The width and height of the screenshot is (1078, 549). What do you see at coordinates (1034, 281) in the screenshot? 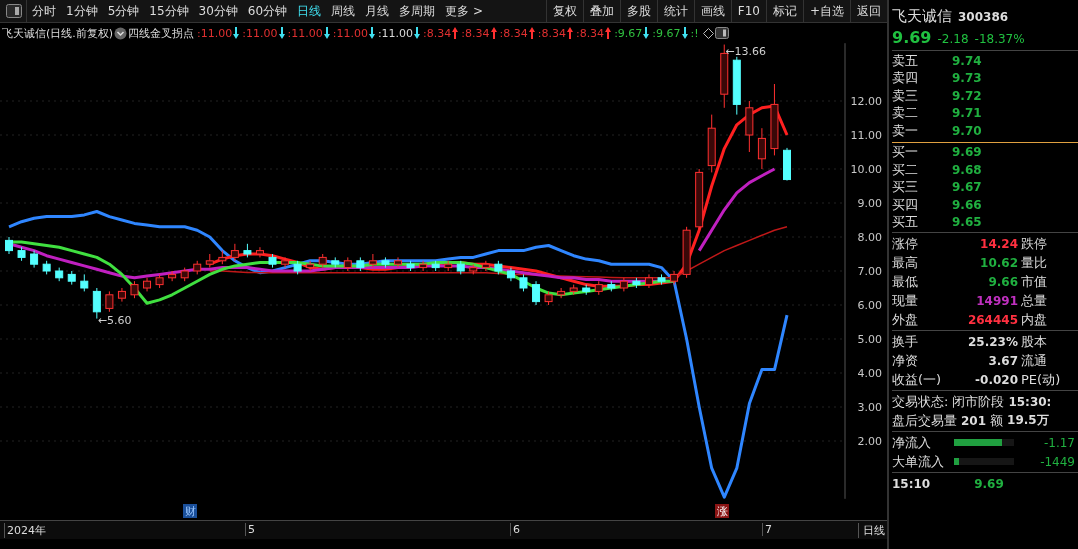
I see `stat-label: 市值` at bounding box center [1034, 281].